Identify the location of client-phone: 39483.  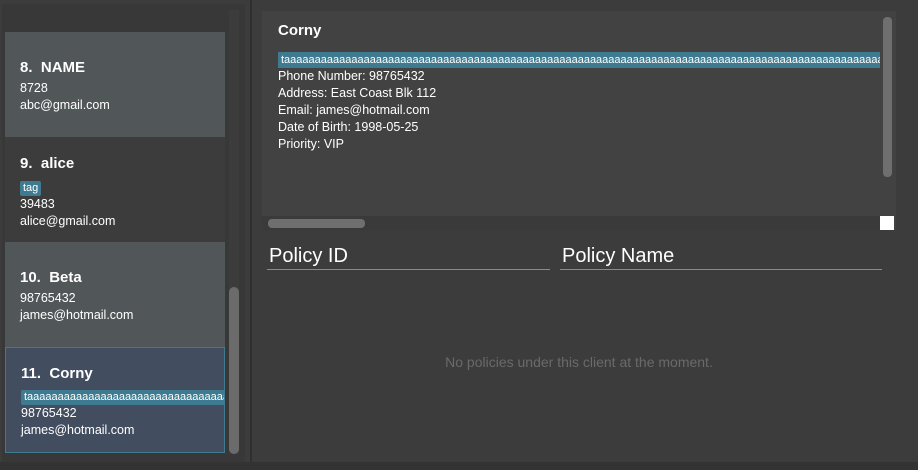
(37, 204).